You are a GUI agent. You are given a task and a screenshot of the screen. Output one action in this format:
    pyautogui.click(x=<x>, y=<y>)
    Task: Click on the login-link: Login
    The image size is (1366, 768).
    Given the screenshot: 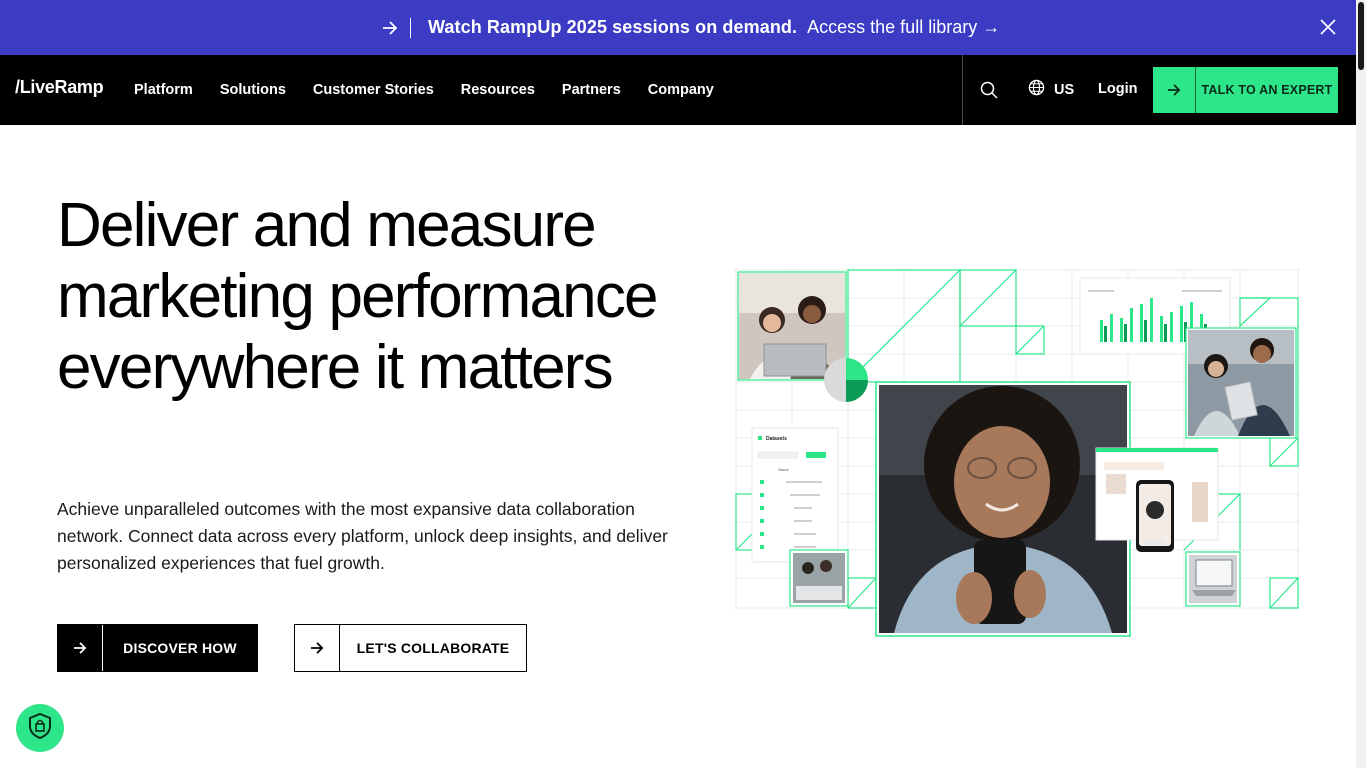 What is the action you would take?
    pyautogui.click(x=1117, y=89)
    